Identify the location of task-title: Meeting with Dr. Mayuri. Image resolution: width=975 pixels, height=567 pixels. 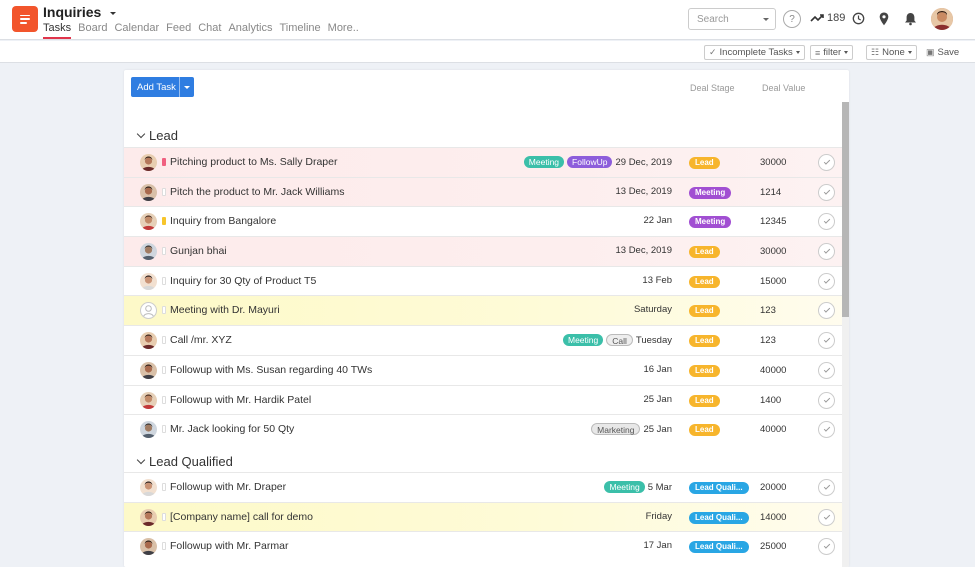
(225, 310).